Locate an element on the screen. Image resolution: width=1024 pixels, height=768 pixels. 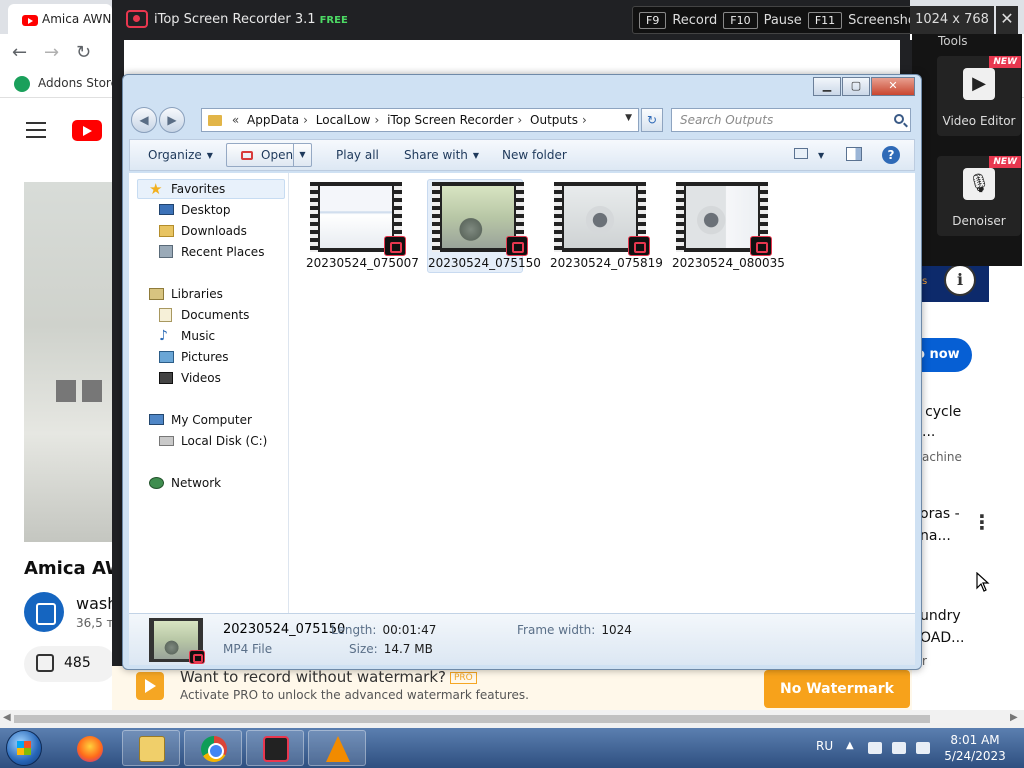
back-arrow-icon: ← is located at coordinates (19, 52).